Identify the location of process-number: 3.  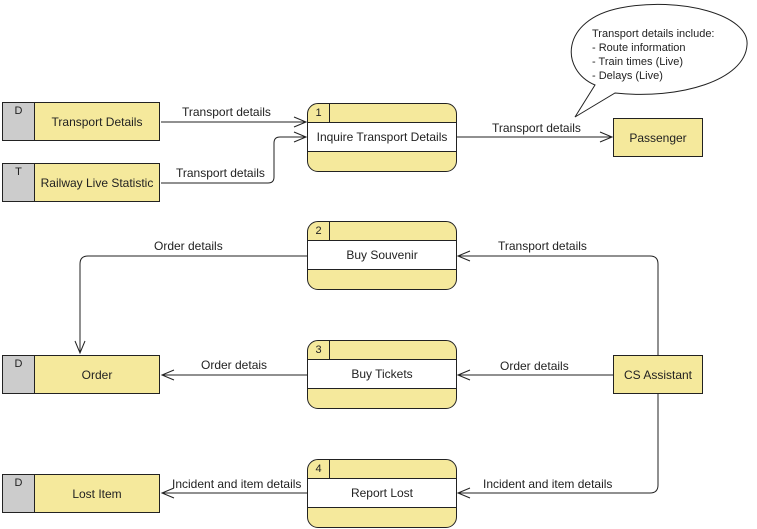
(319, 350).